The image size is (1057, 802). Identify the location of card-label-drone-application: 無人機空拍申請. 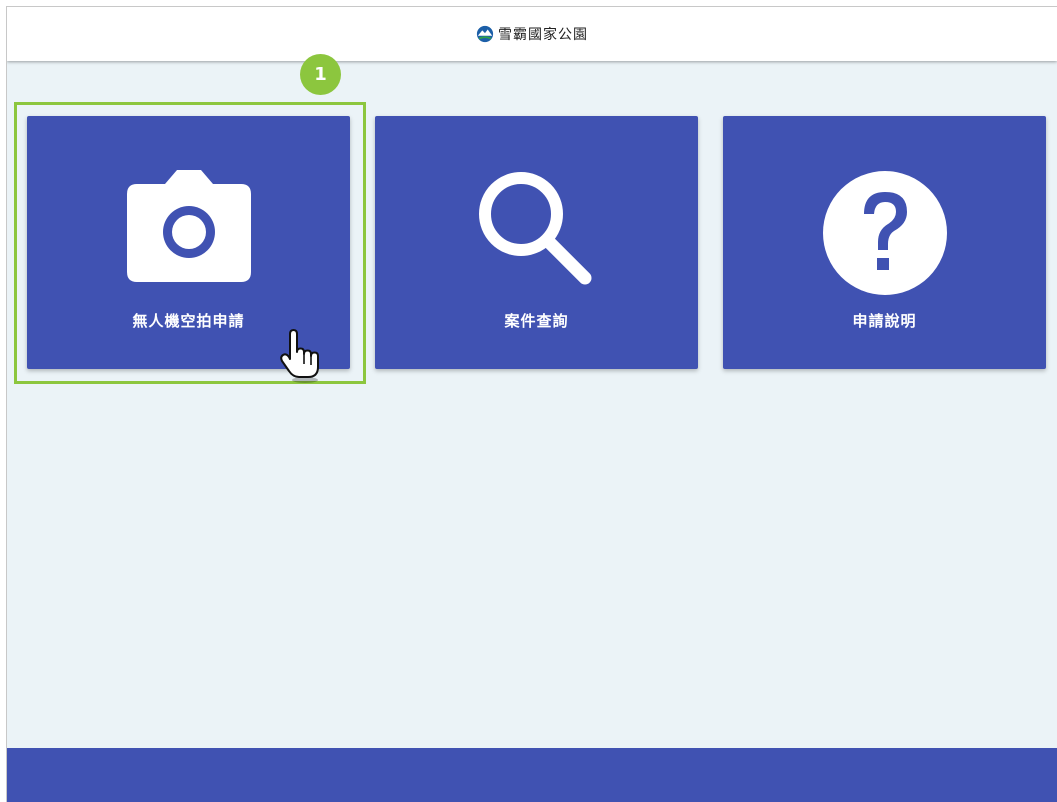
(188, 321).